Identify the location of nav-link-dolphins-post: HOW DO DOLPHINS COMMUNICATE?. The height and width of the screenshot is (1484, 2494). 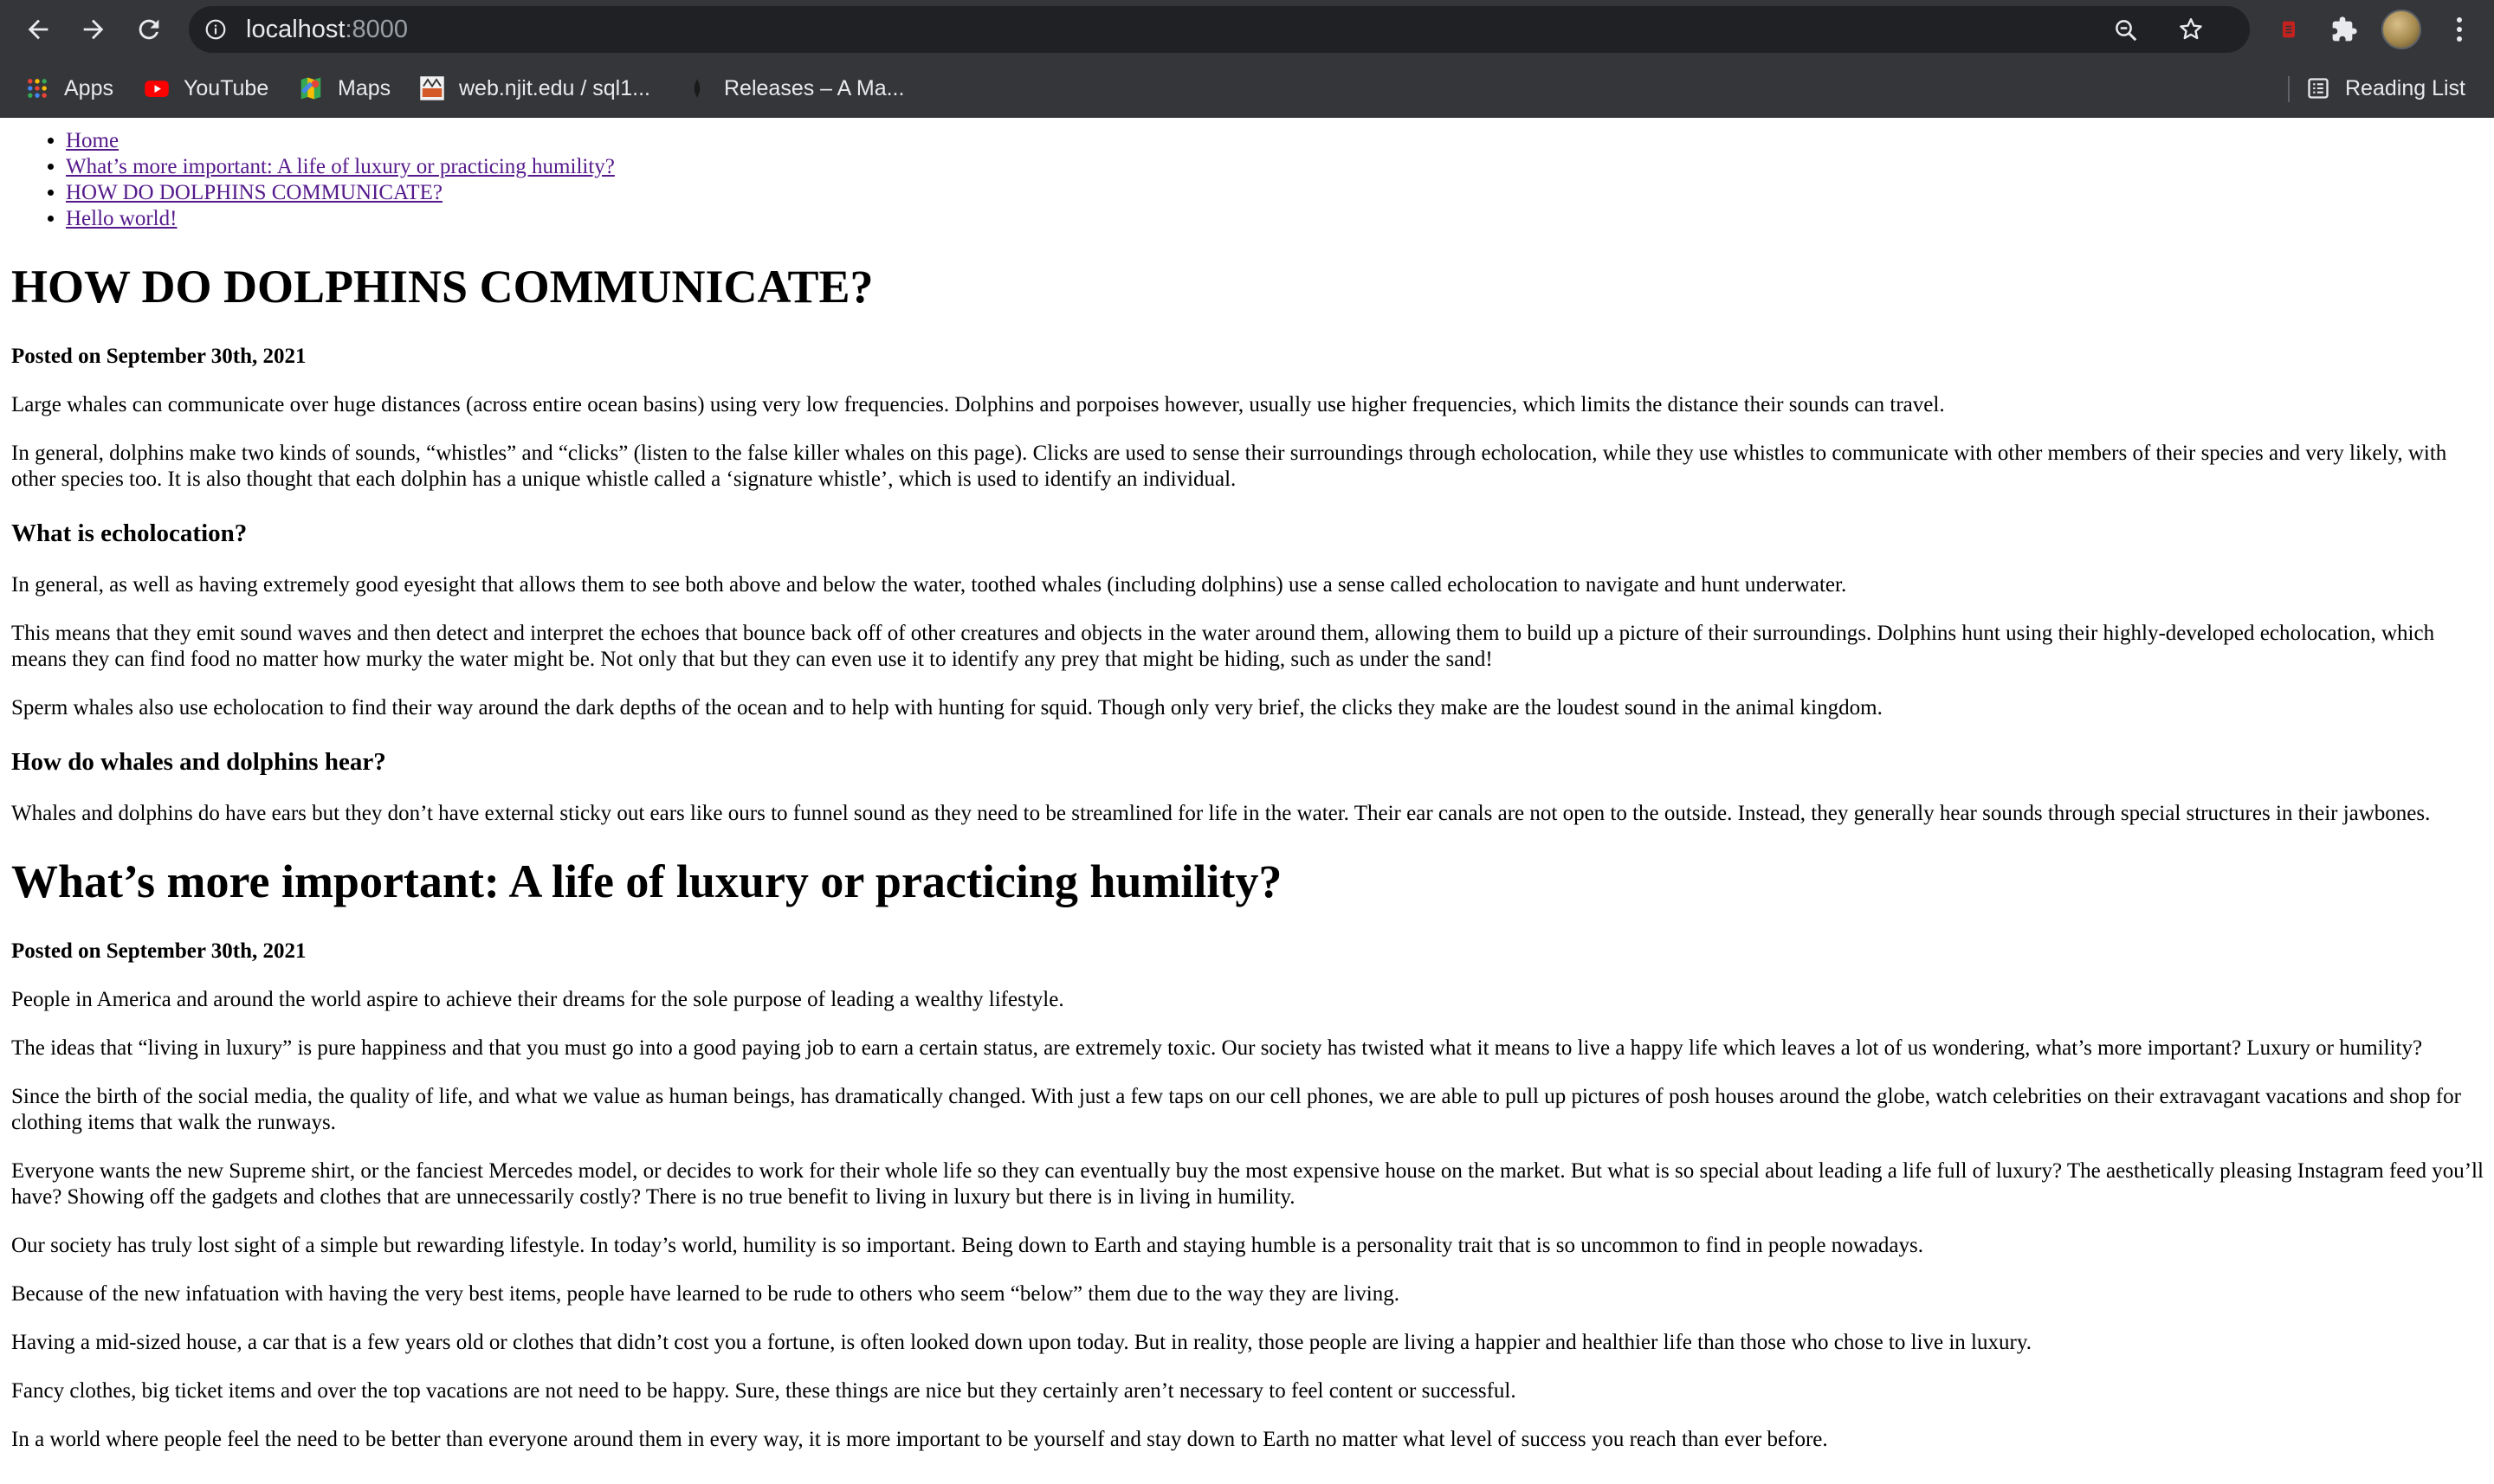
(254, 192).